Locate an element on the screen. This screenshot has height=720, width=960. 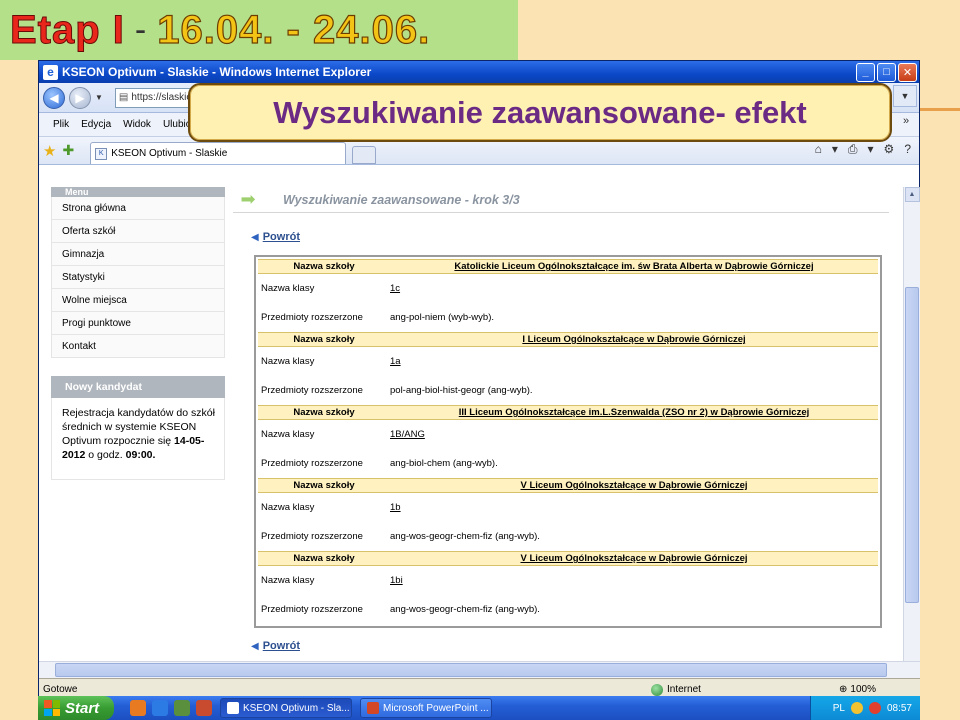
slide-title-dash: - is located at coordinates (141, 29).